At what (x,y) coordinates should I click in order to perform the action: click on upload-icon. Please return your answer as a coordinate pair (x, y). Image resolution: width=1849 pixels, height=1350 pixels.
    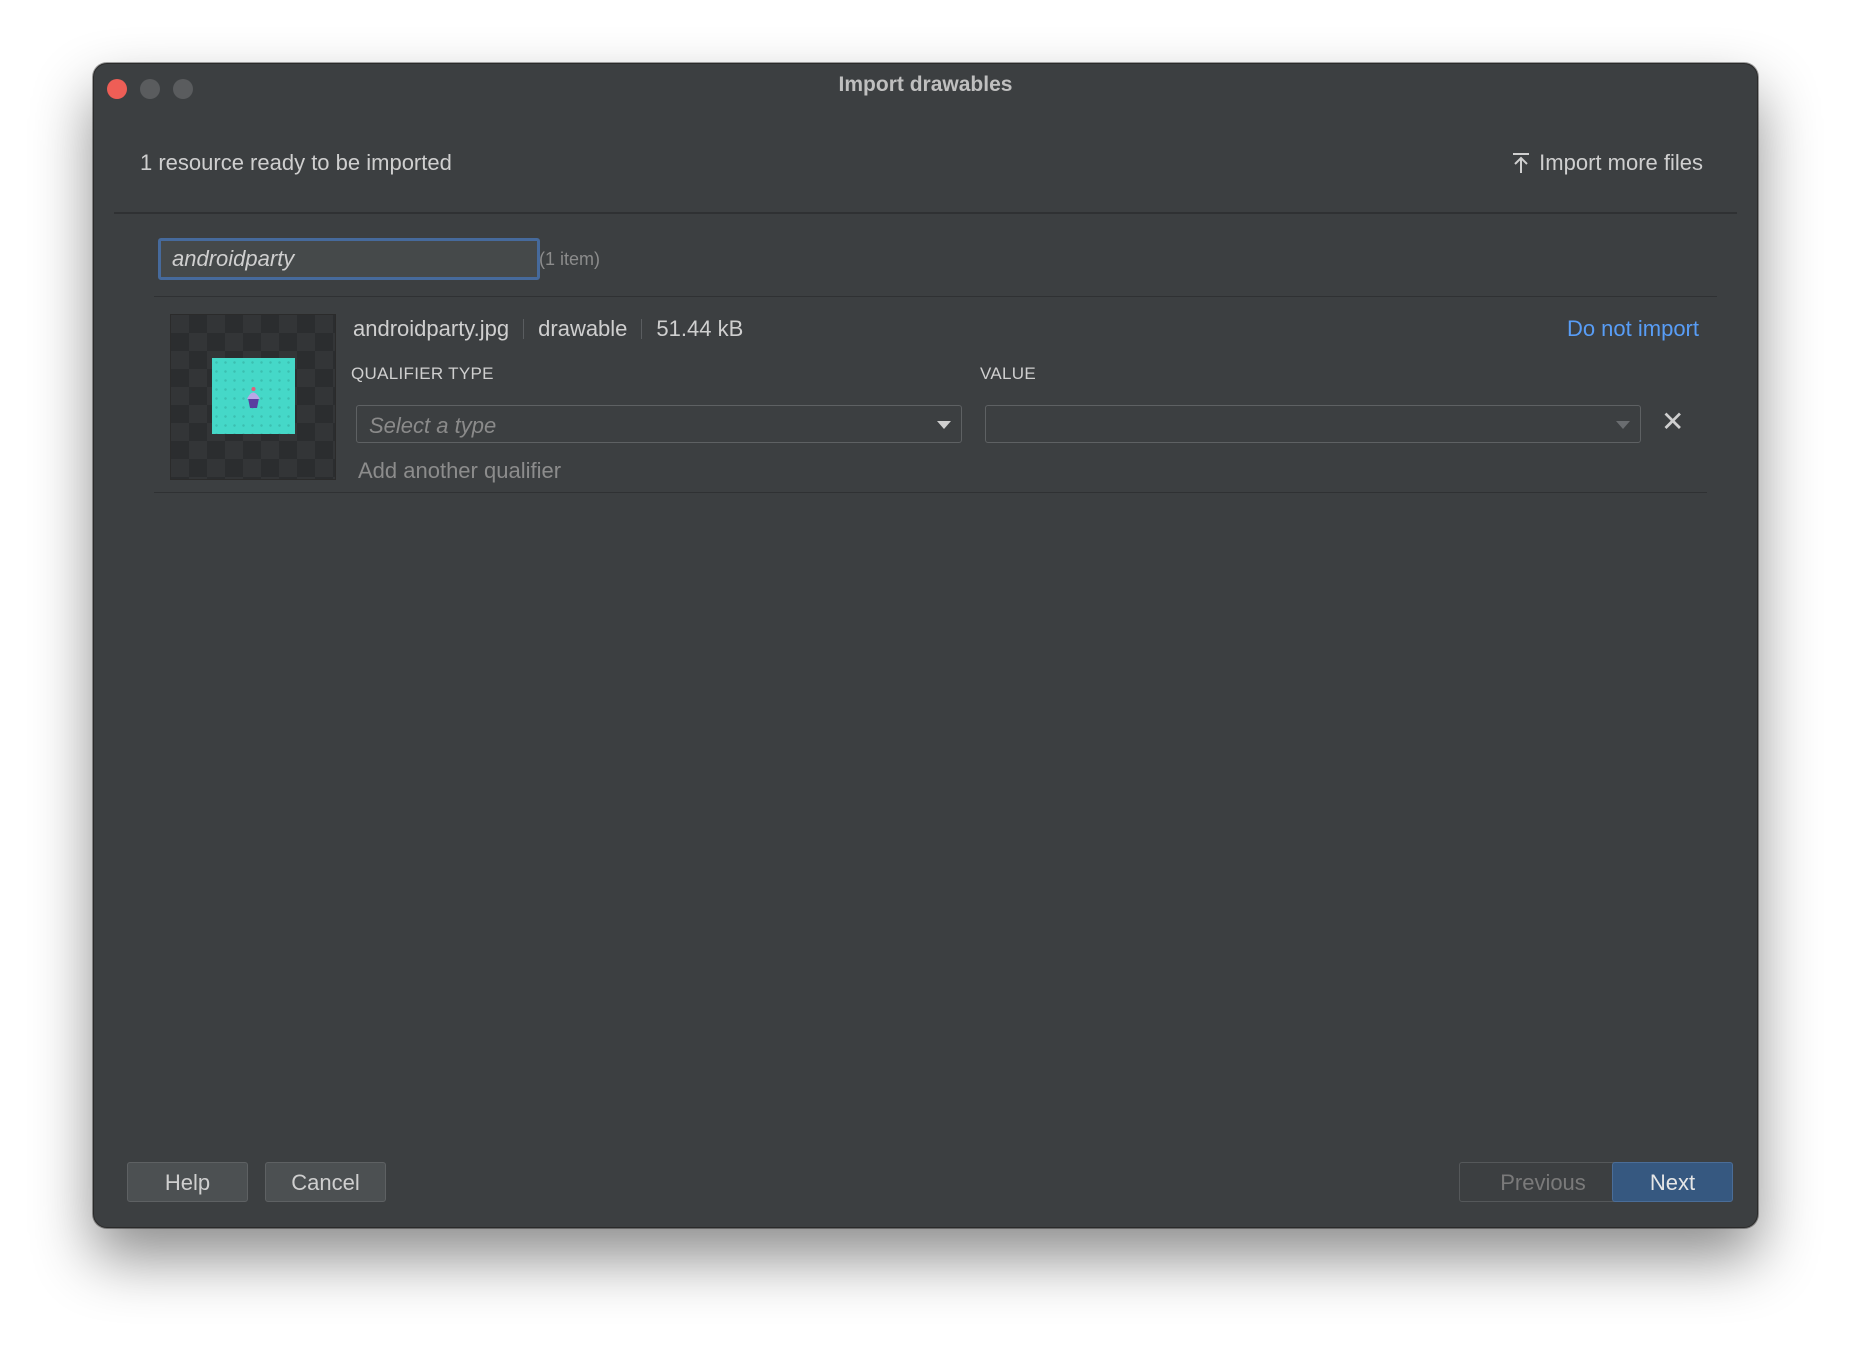
    Looking at the image, I should click on (1521, 163).